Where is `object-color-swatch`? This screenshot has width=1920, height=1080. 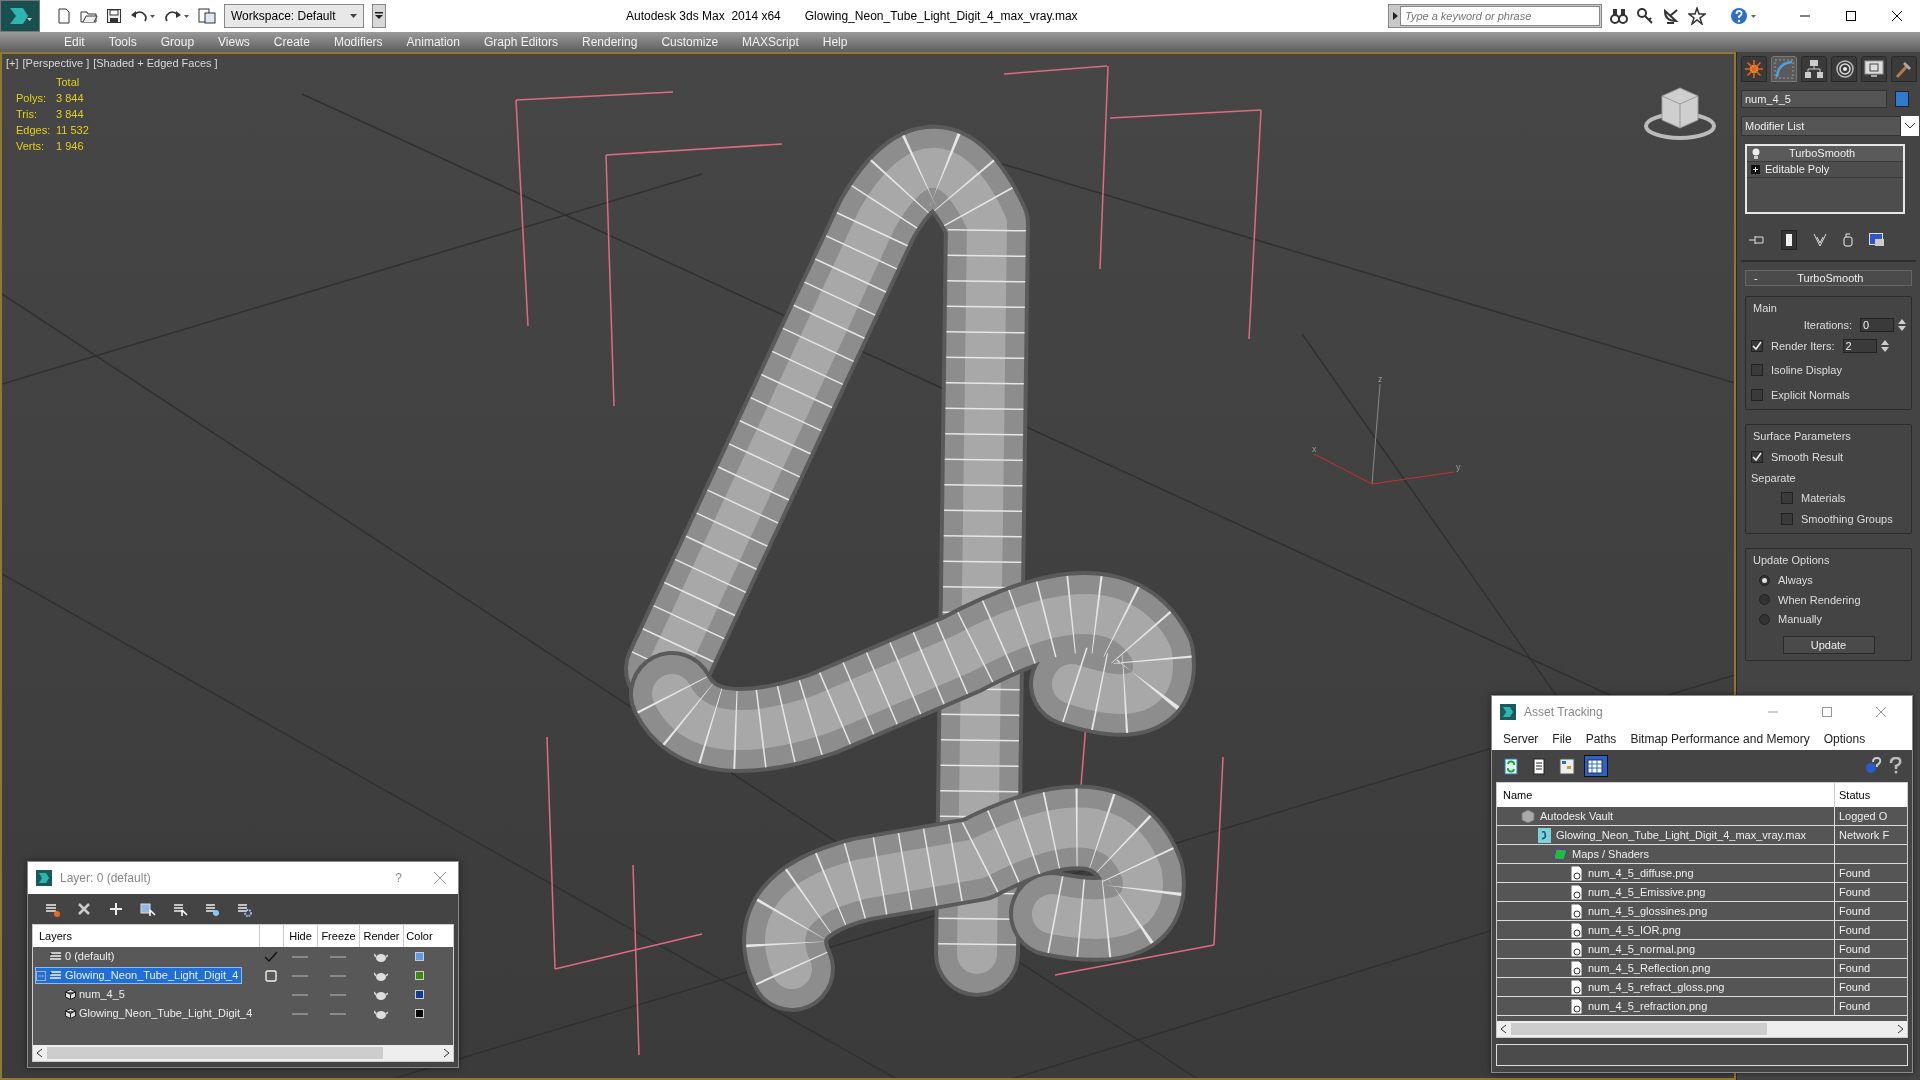 object-color-swatch is located at coordinates (1902, 99).